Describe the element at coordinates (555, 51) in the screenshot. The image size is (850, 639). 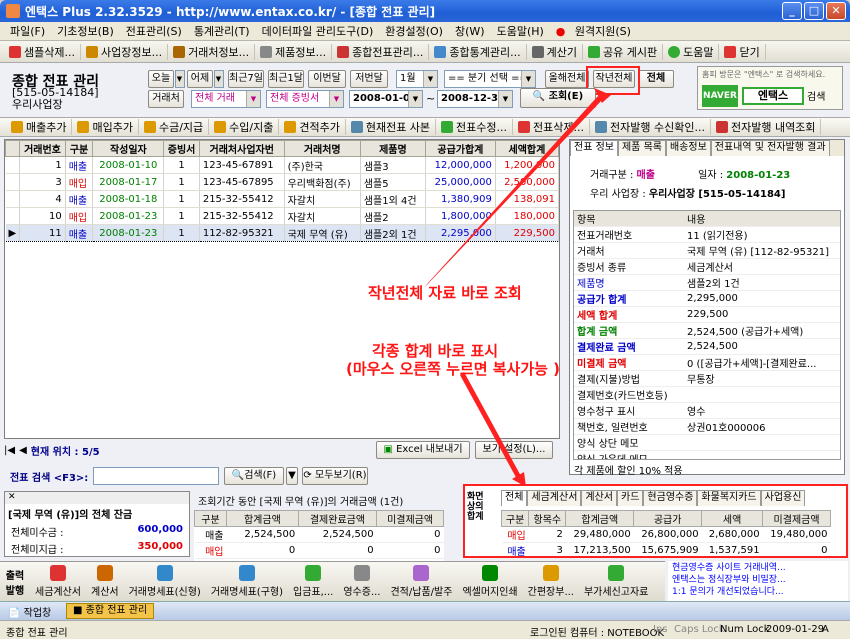
I see `calculator-button: 계산기` at that location.